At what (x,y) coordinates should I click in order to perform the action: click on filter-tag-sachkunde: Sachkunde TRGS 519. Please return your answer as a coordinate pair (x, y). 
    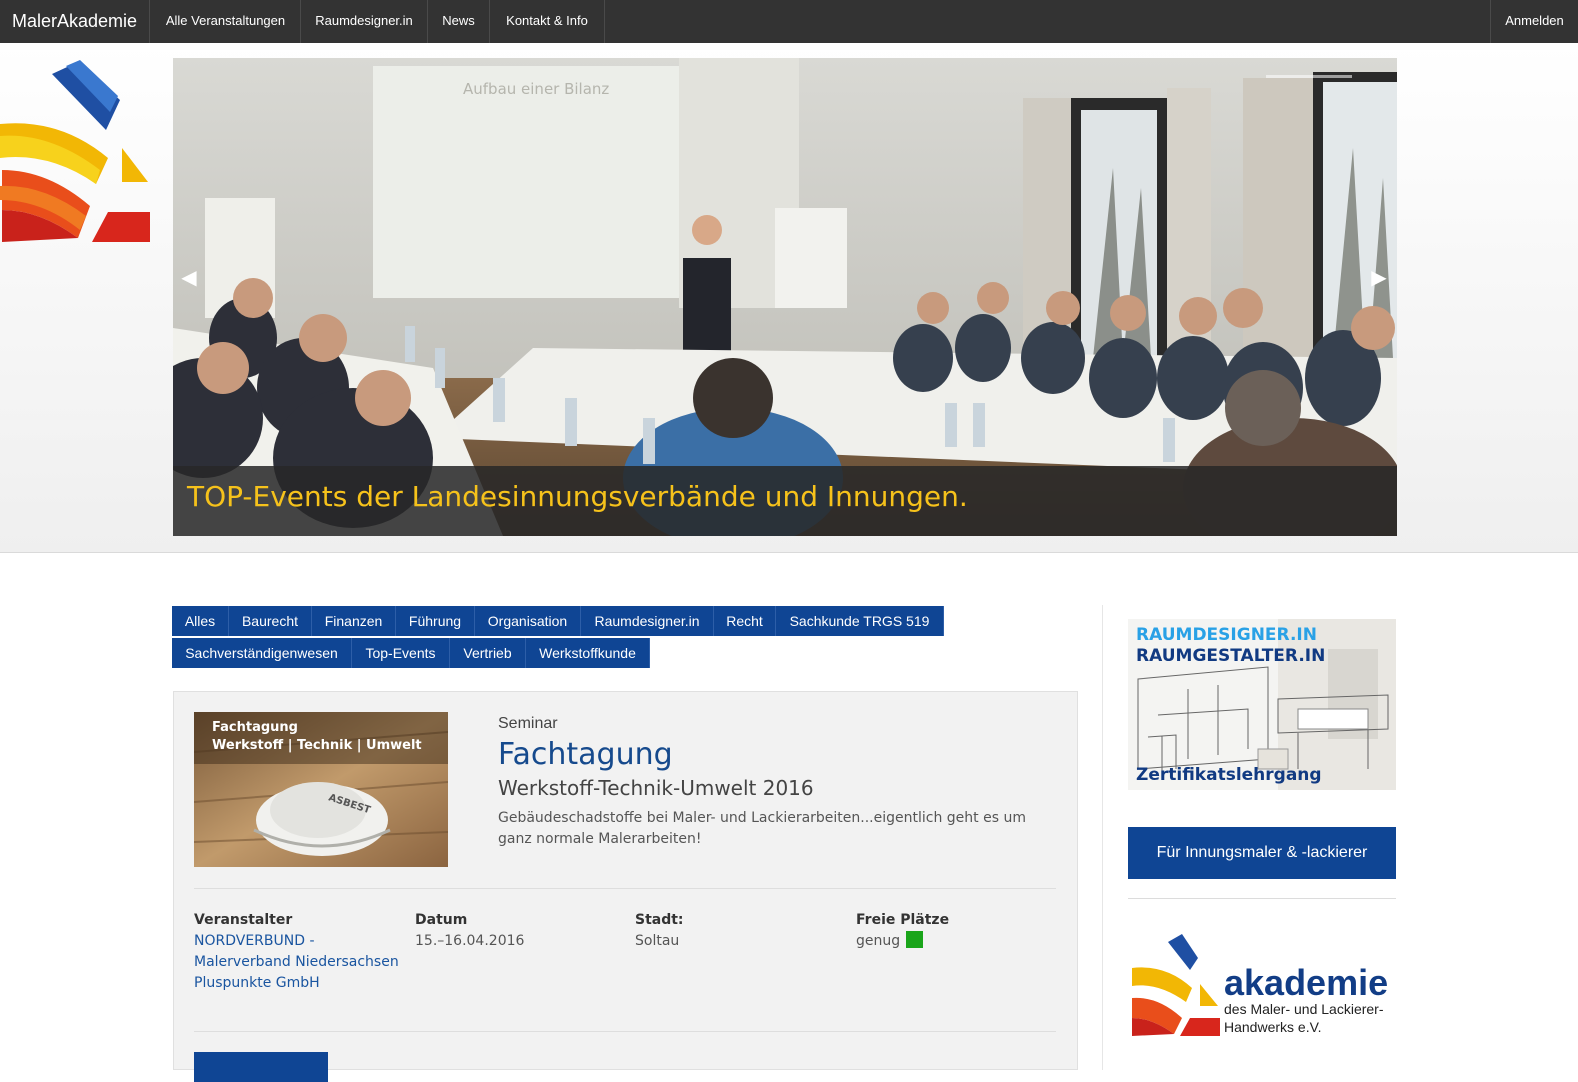
    Looking at the image, I should click on (860, 621).